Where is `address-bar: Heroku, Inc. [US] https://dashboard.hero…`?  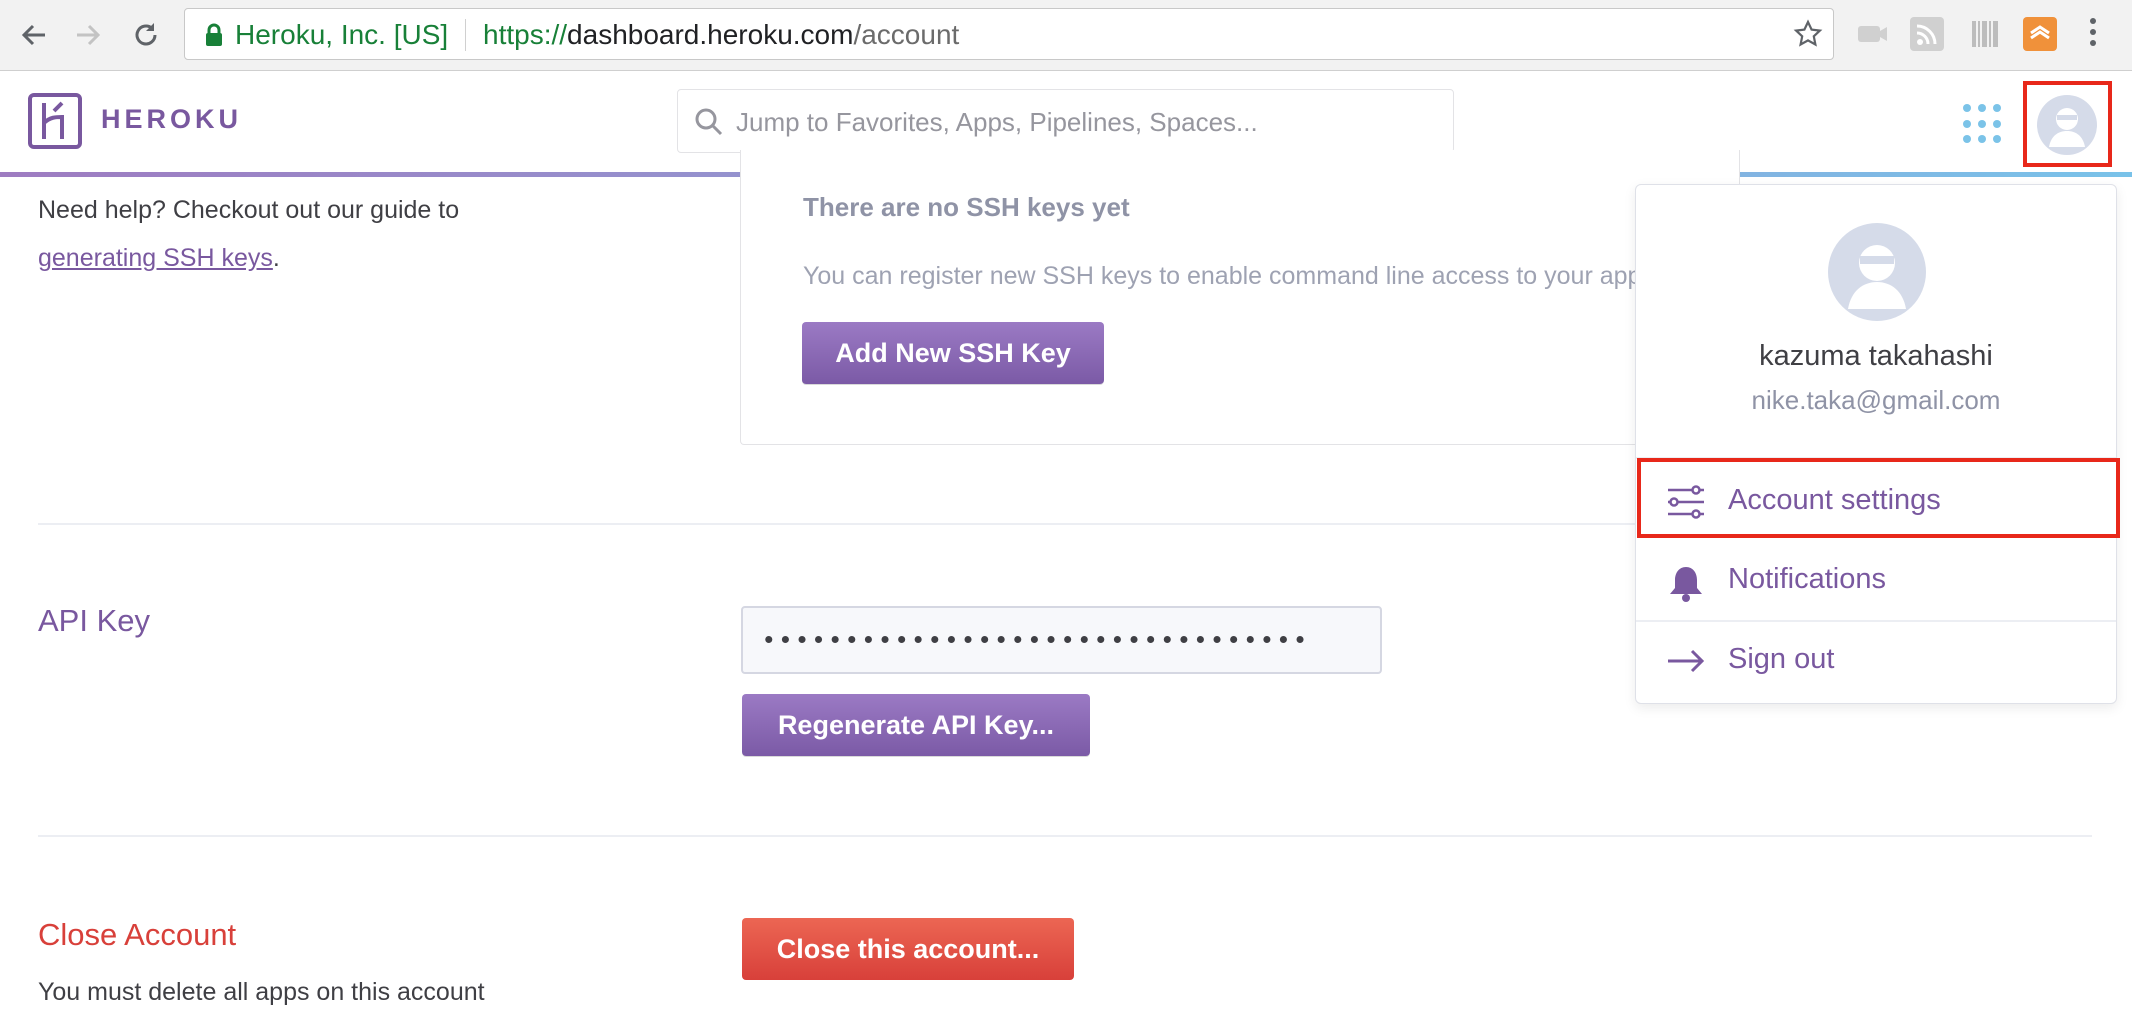
address-bar: Heroku, Inc. [US] https://dashboard.hero… is located at coordinates (1009, 34).